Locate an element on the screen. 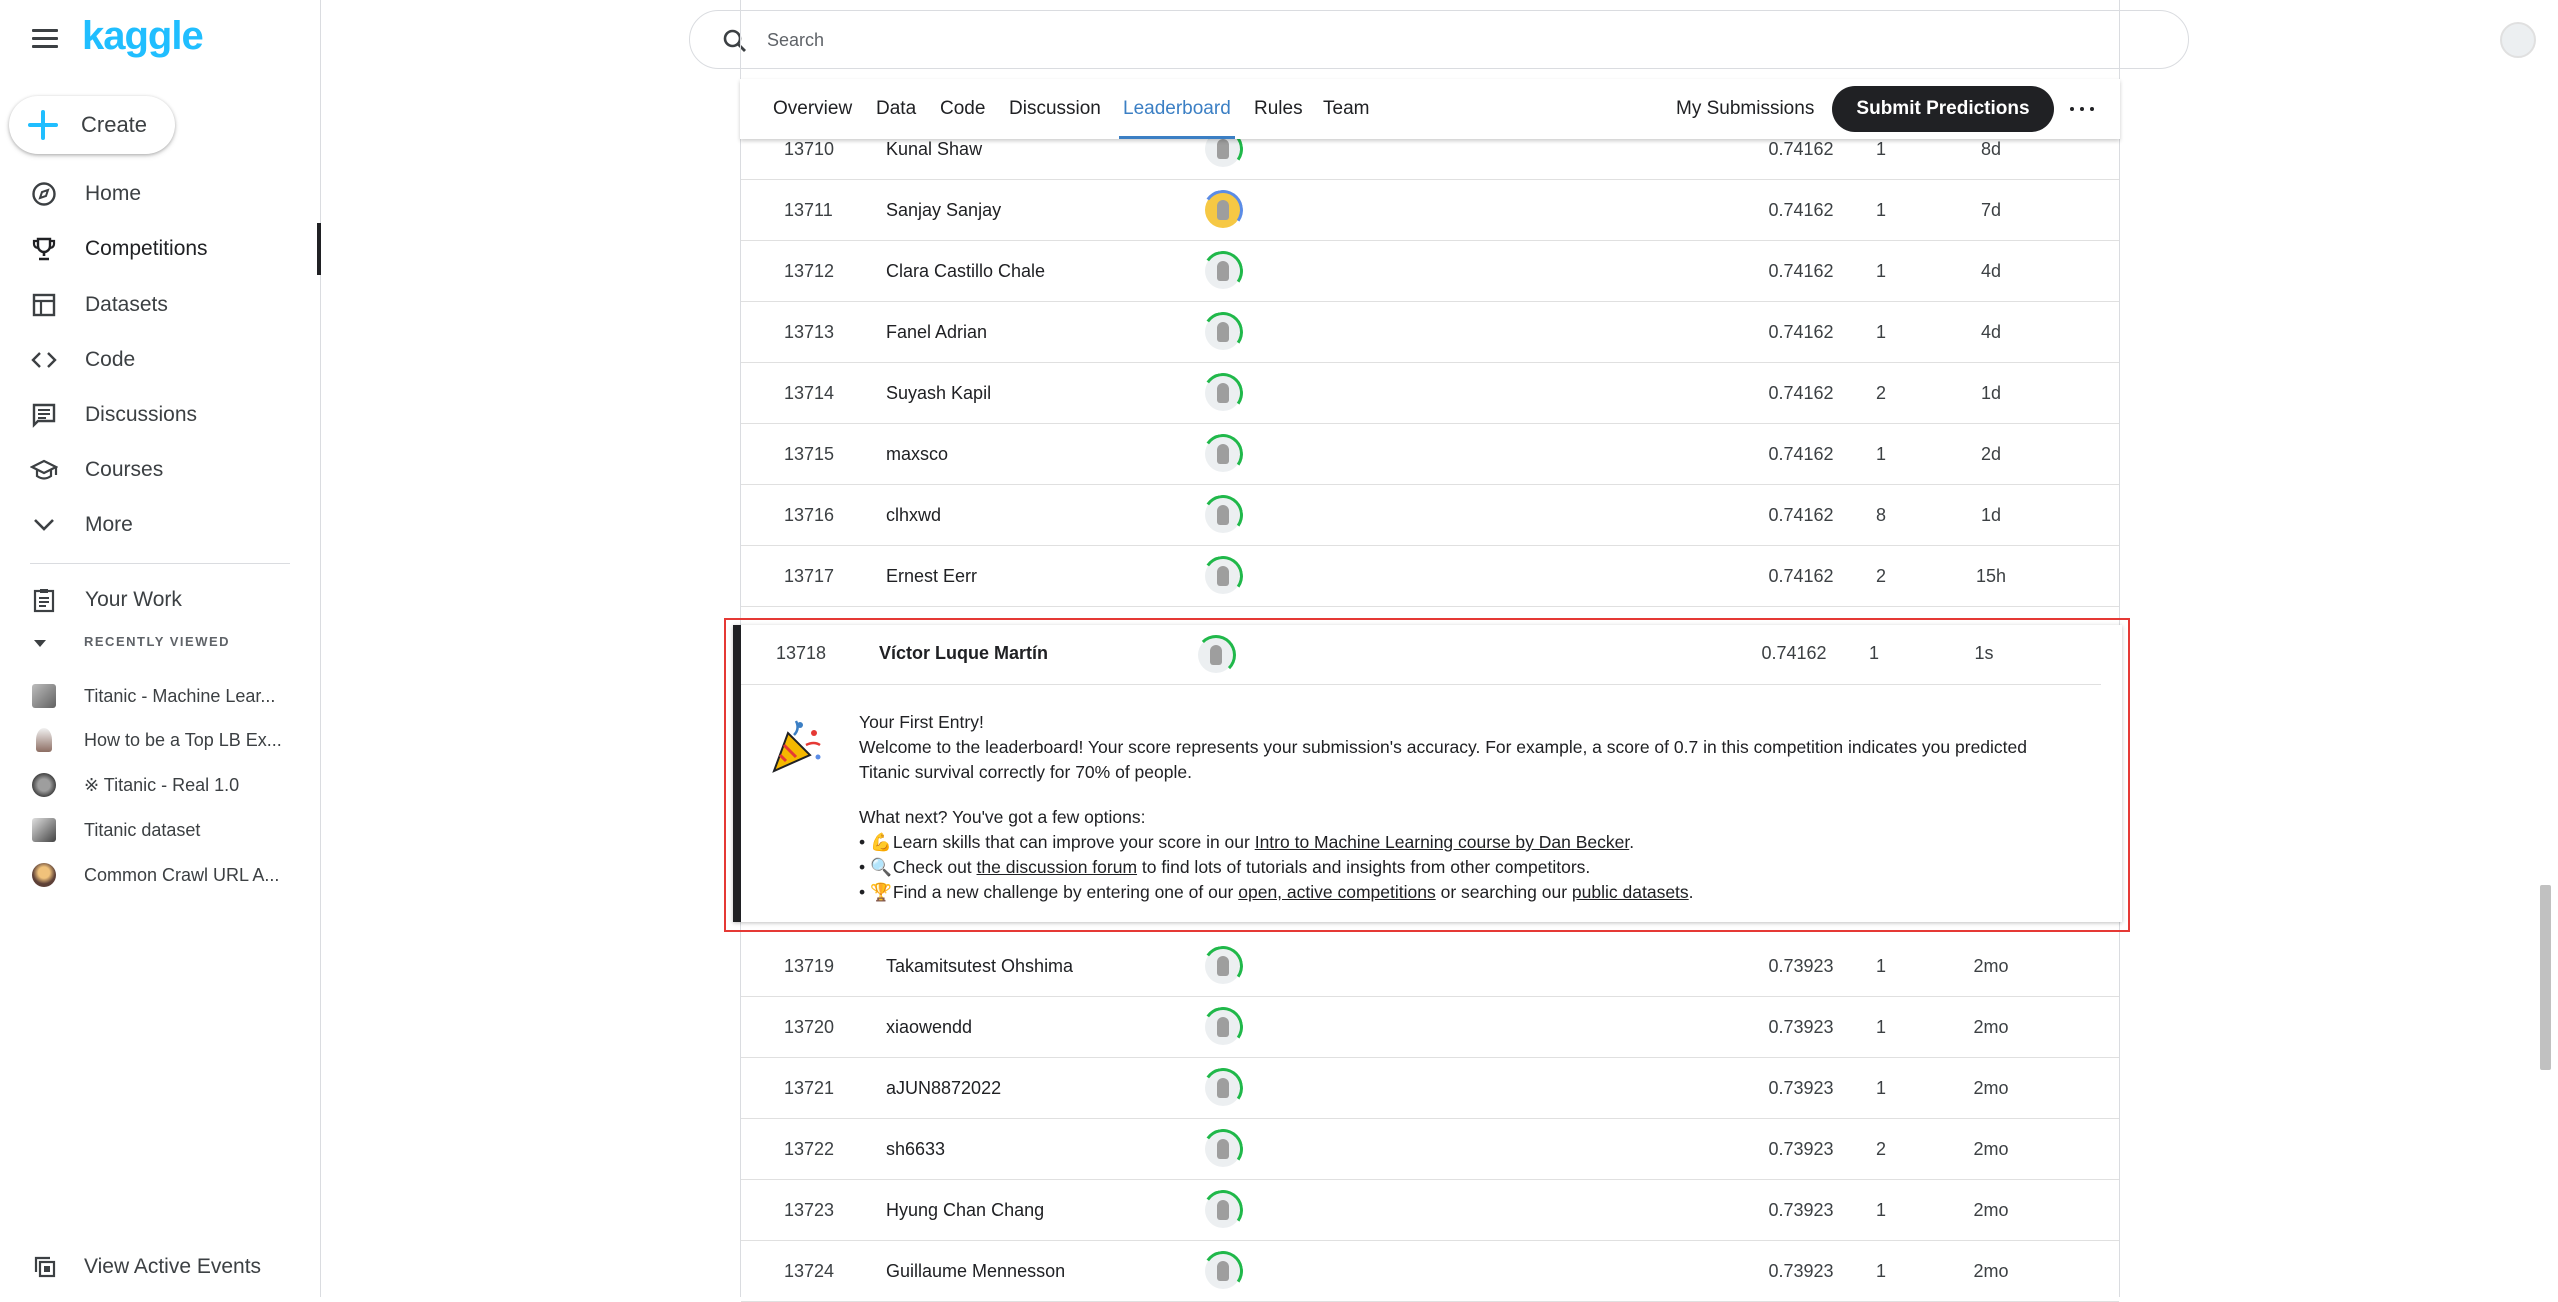 The height and width of the screenshot is (1302, 2558). team-name-link: Ernest Eerr is located at coordinates (931, 576).